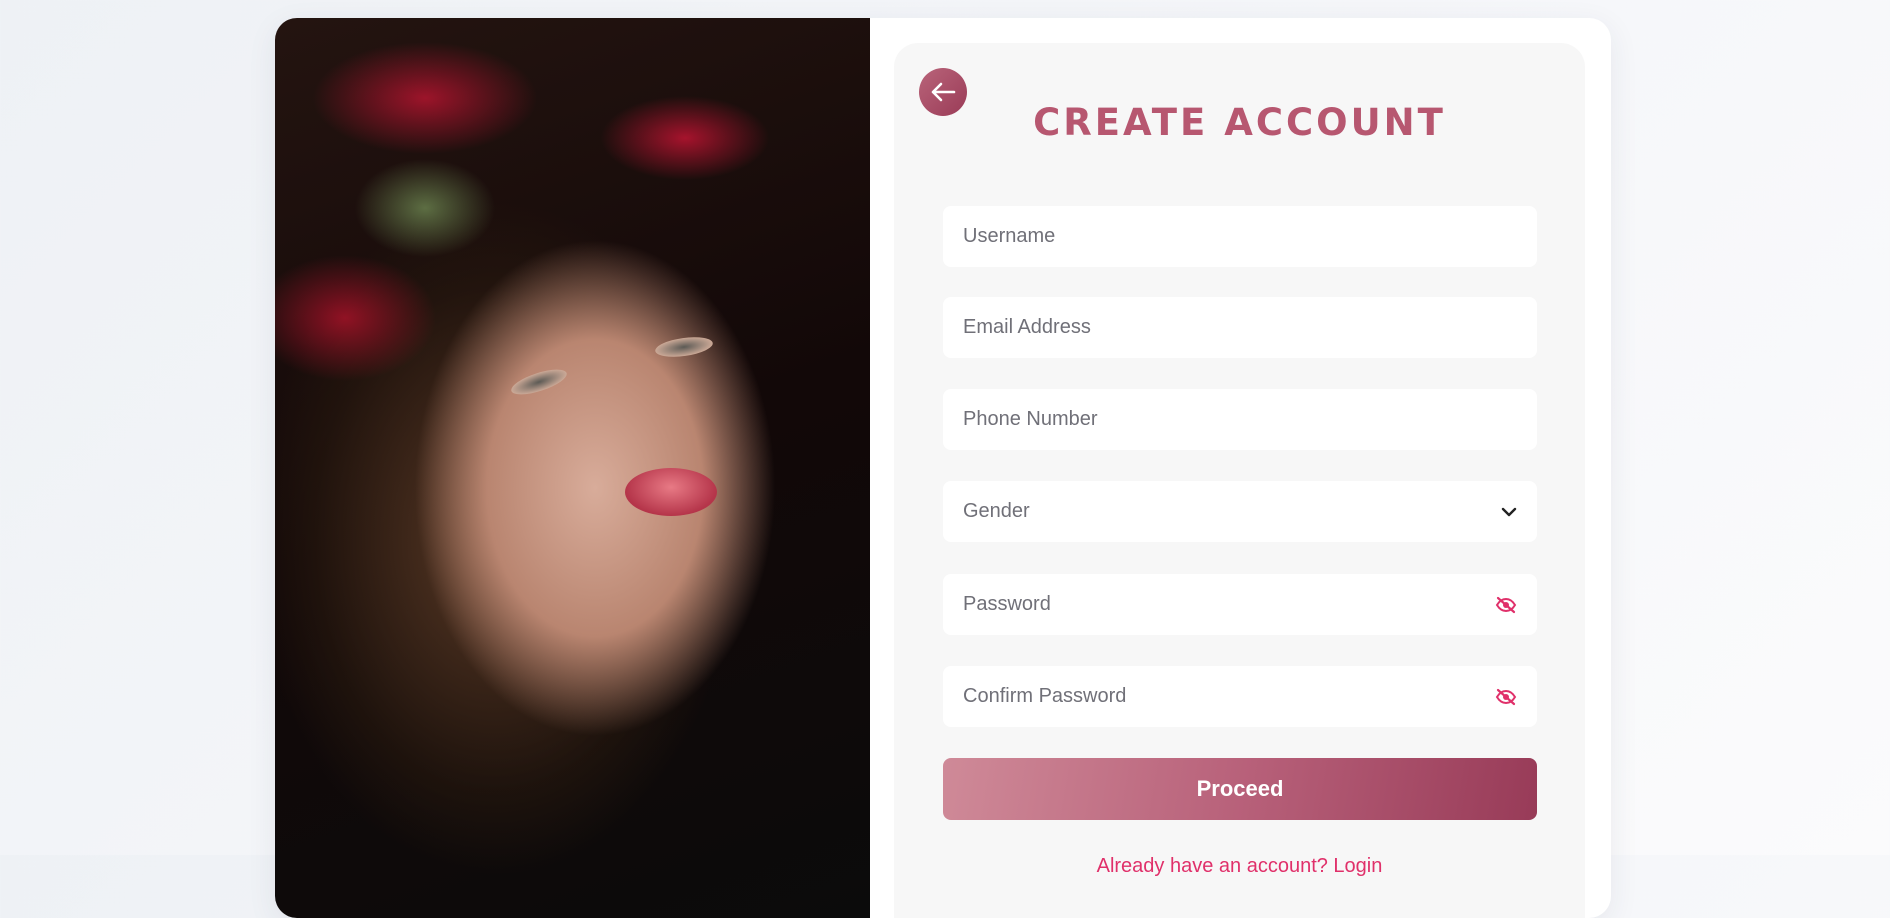  What do you see at coordinates (1045, 696) in the screenshot?
I see `confirm-password-placeholder: Confirm Password` at bounding box center [1045, 696].